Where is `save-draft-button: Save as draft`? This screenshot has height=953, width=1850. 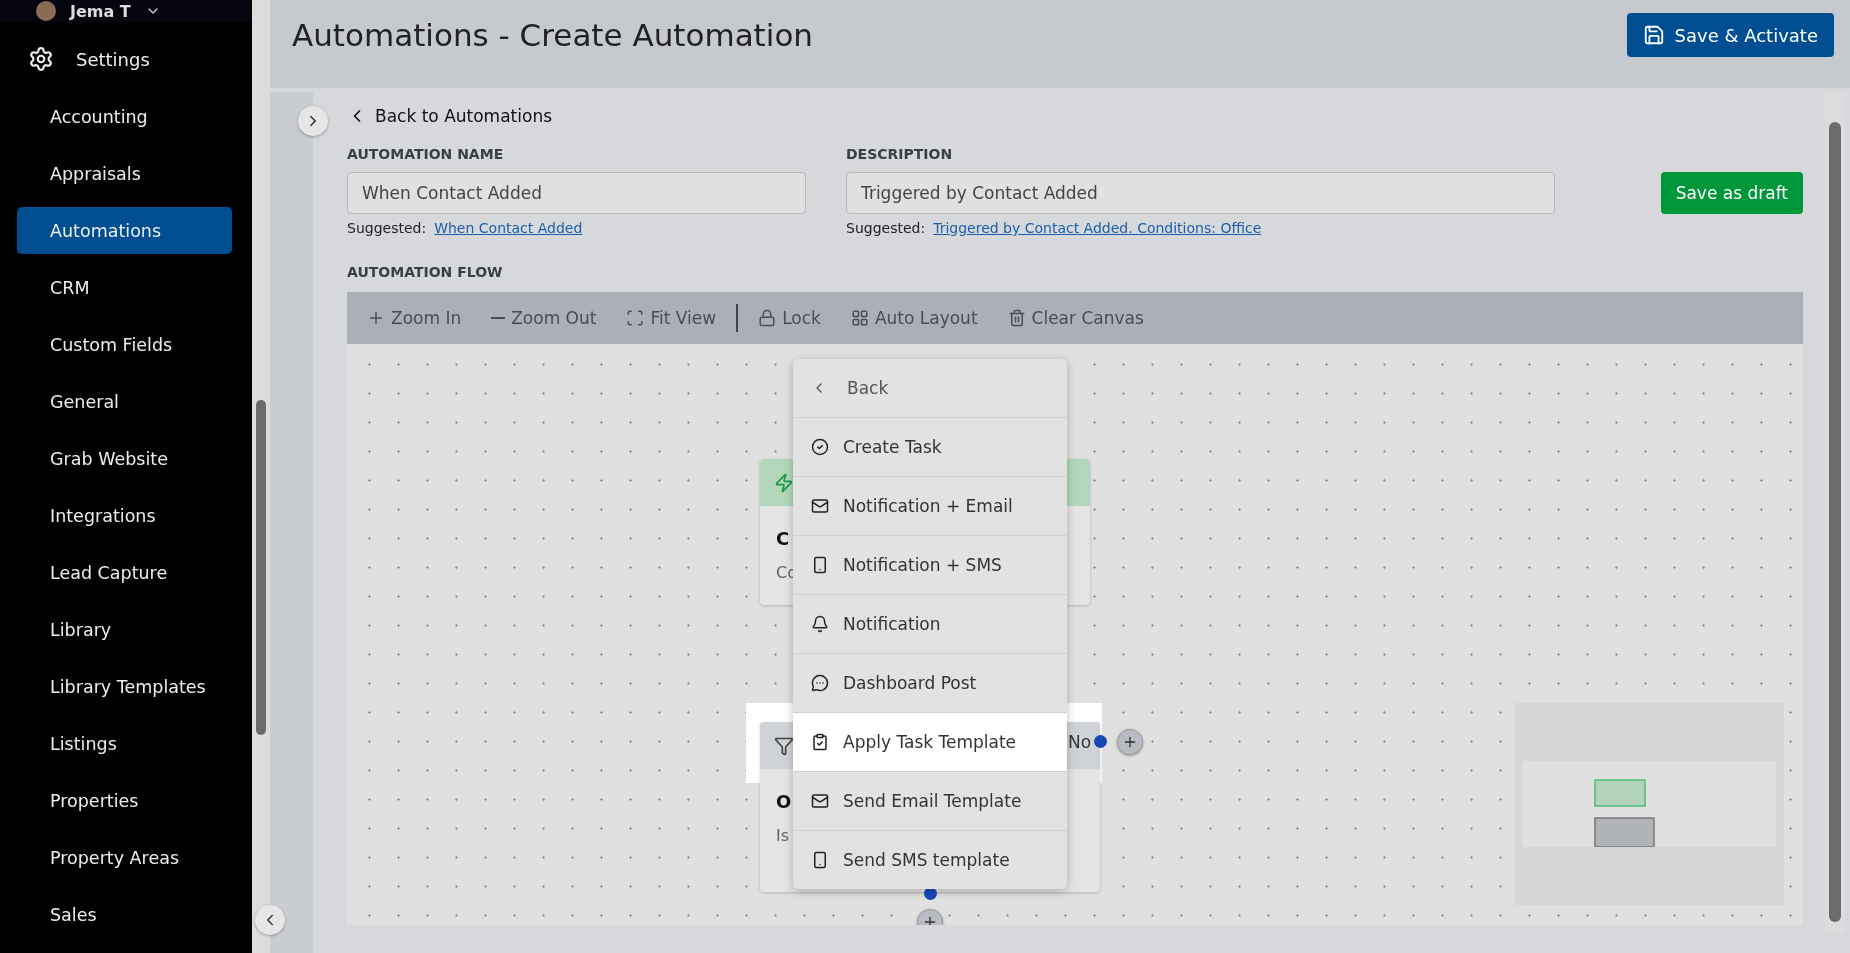 save-draft-button: Save as draft is located at coordinates (1731, 193).